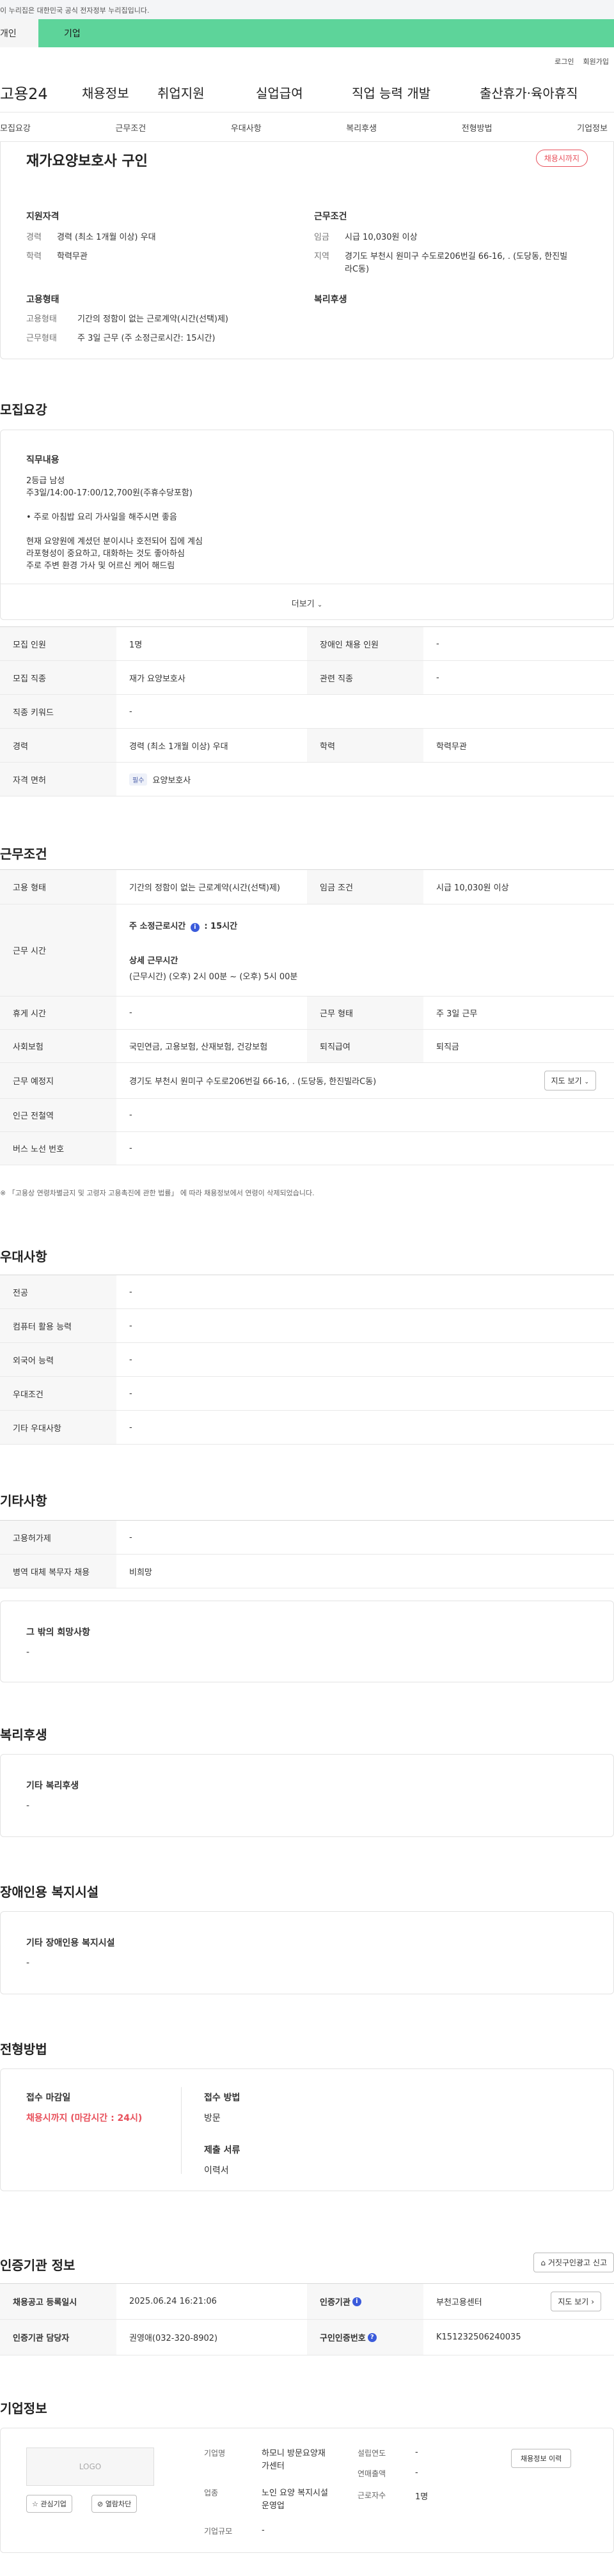  Describe the element at coordinates (543, 2262) in the screenshot. I see `home-icon: ⌂` at that location.